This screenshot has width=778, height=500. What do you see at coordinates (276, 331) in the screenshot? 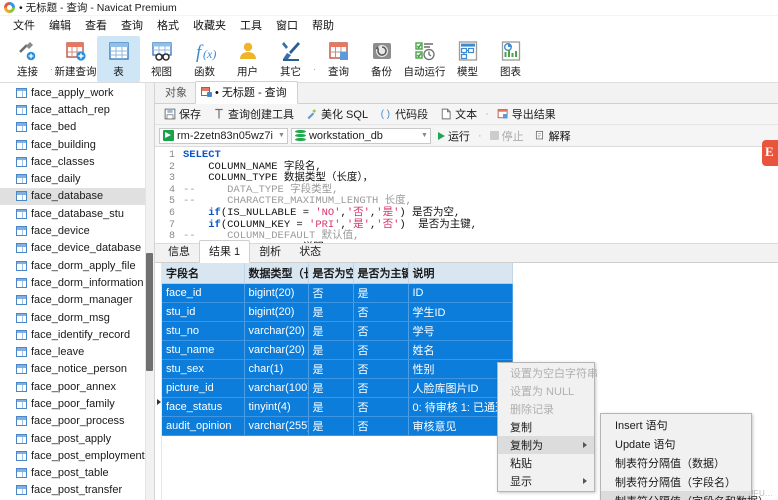
I see `grid-cell: varchar(20)` at bounding box center [276, 331].